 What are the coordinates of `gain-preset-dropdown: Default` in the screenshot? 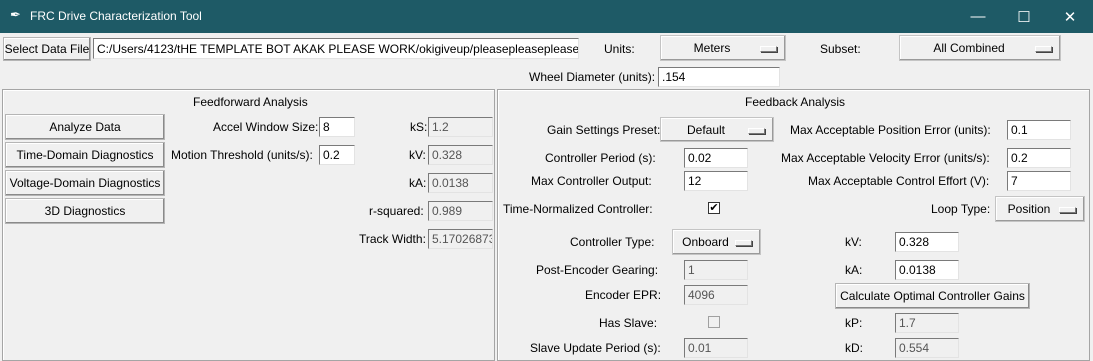 It's located at (717, 129).